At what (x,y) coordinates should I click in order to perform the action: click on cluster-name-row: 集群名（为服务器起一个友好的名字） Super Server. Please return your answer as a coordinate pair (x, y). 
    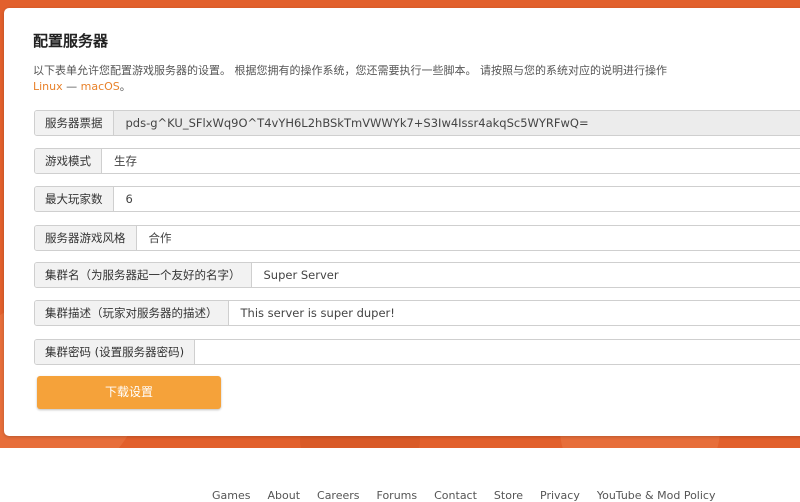
    Looking at the image, I should click on (417, 275).